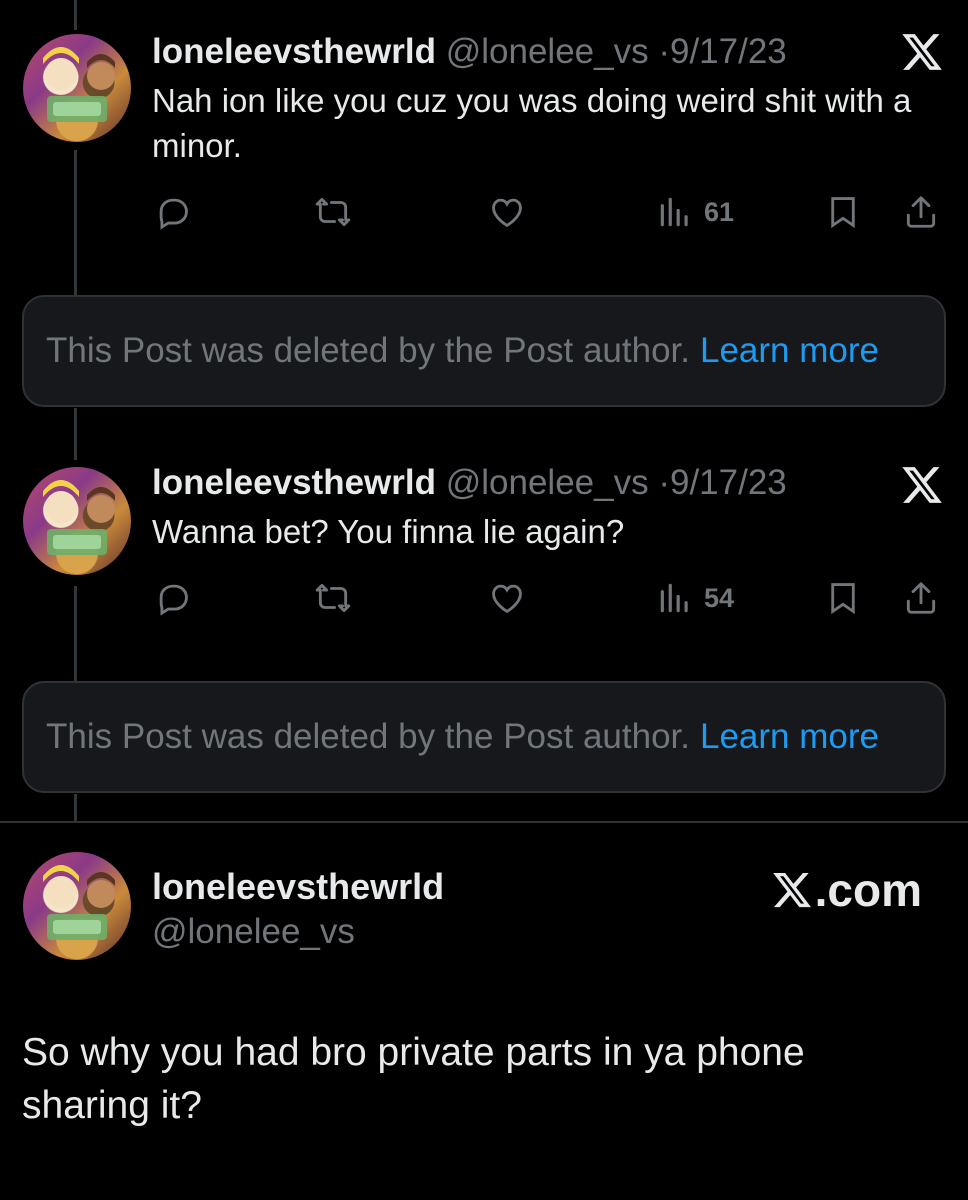 This screenshot has height=1200, width=968. Describe the element at coordinates (388, 531) in the screenshot. I see `post-text: Wanna bet? You finna lie again?` at that location.